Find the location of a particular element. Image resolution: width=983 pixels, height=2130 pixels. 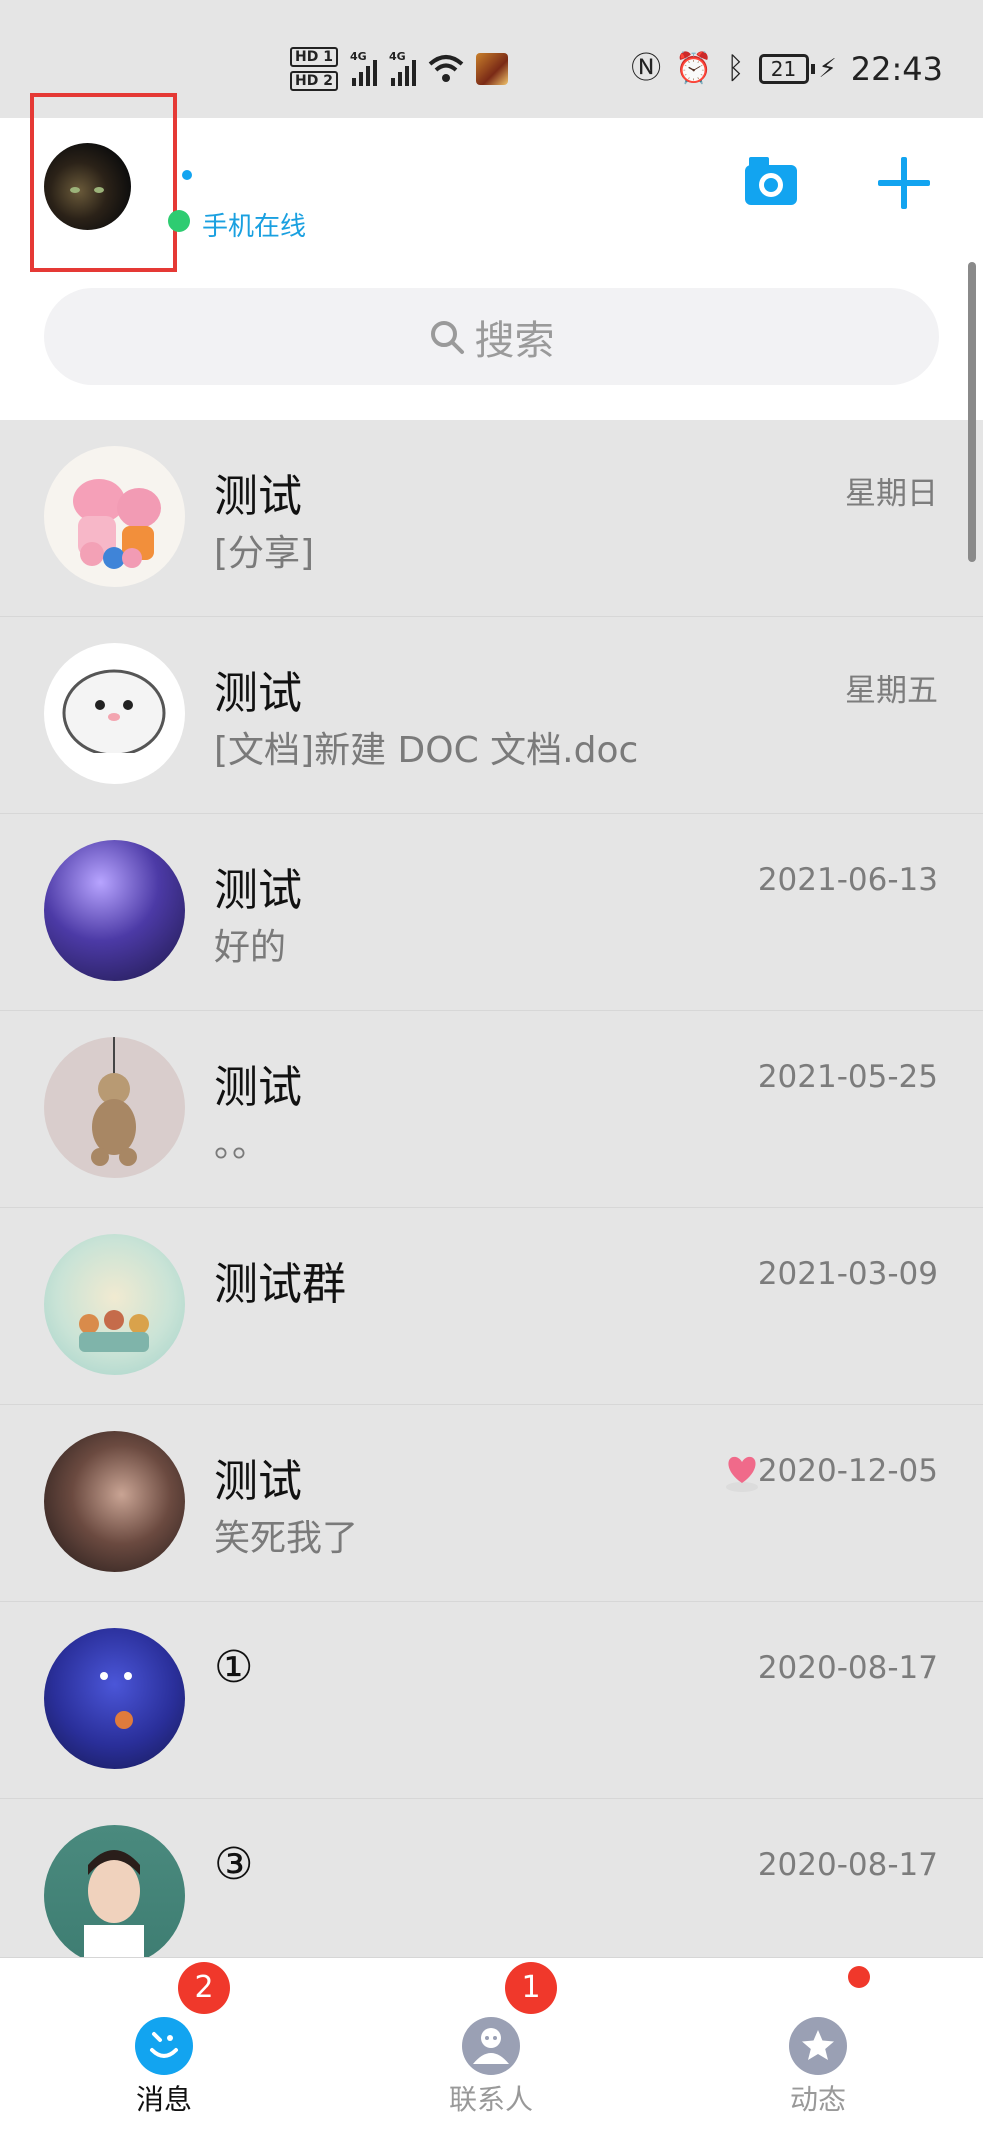

chat-item: 测试 [分享] 星期日 is located at coordinates (491, 518).